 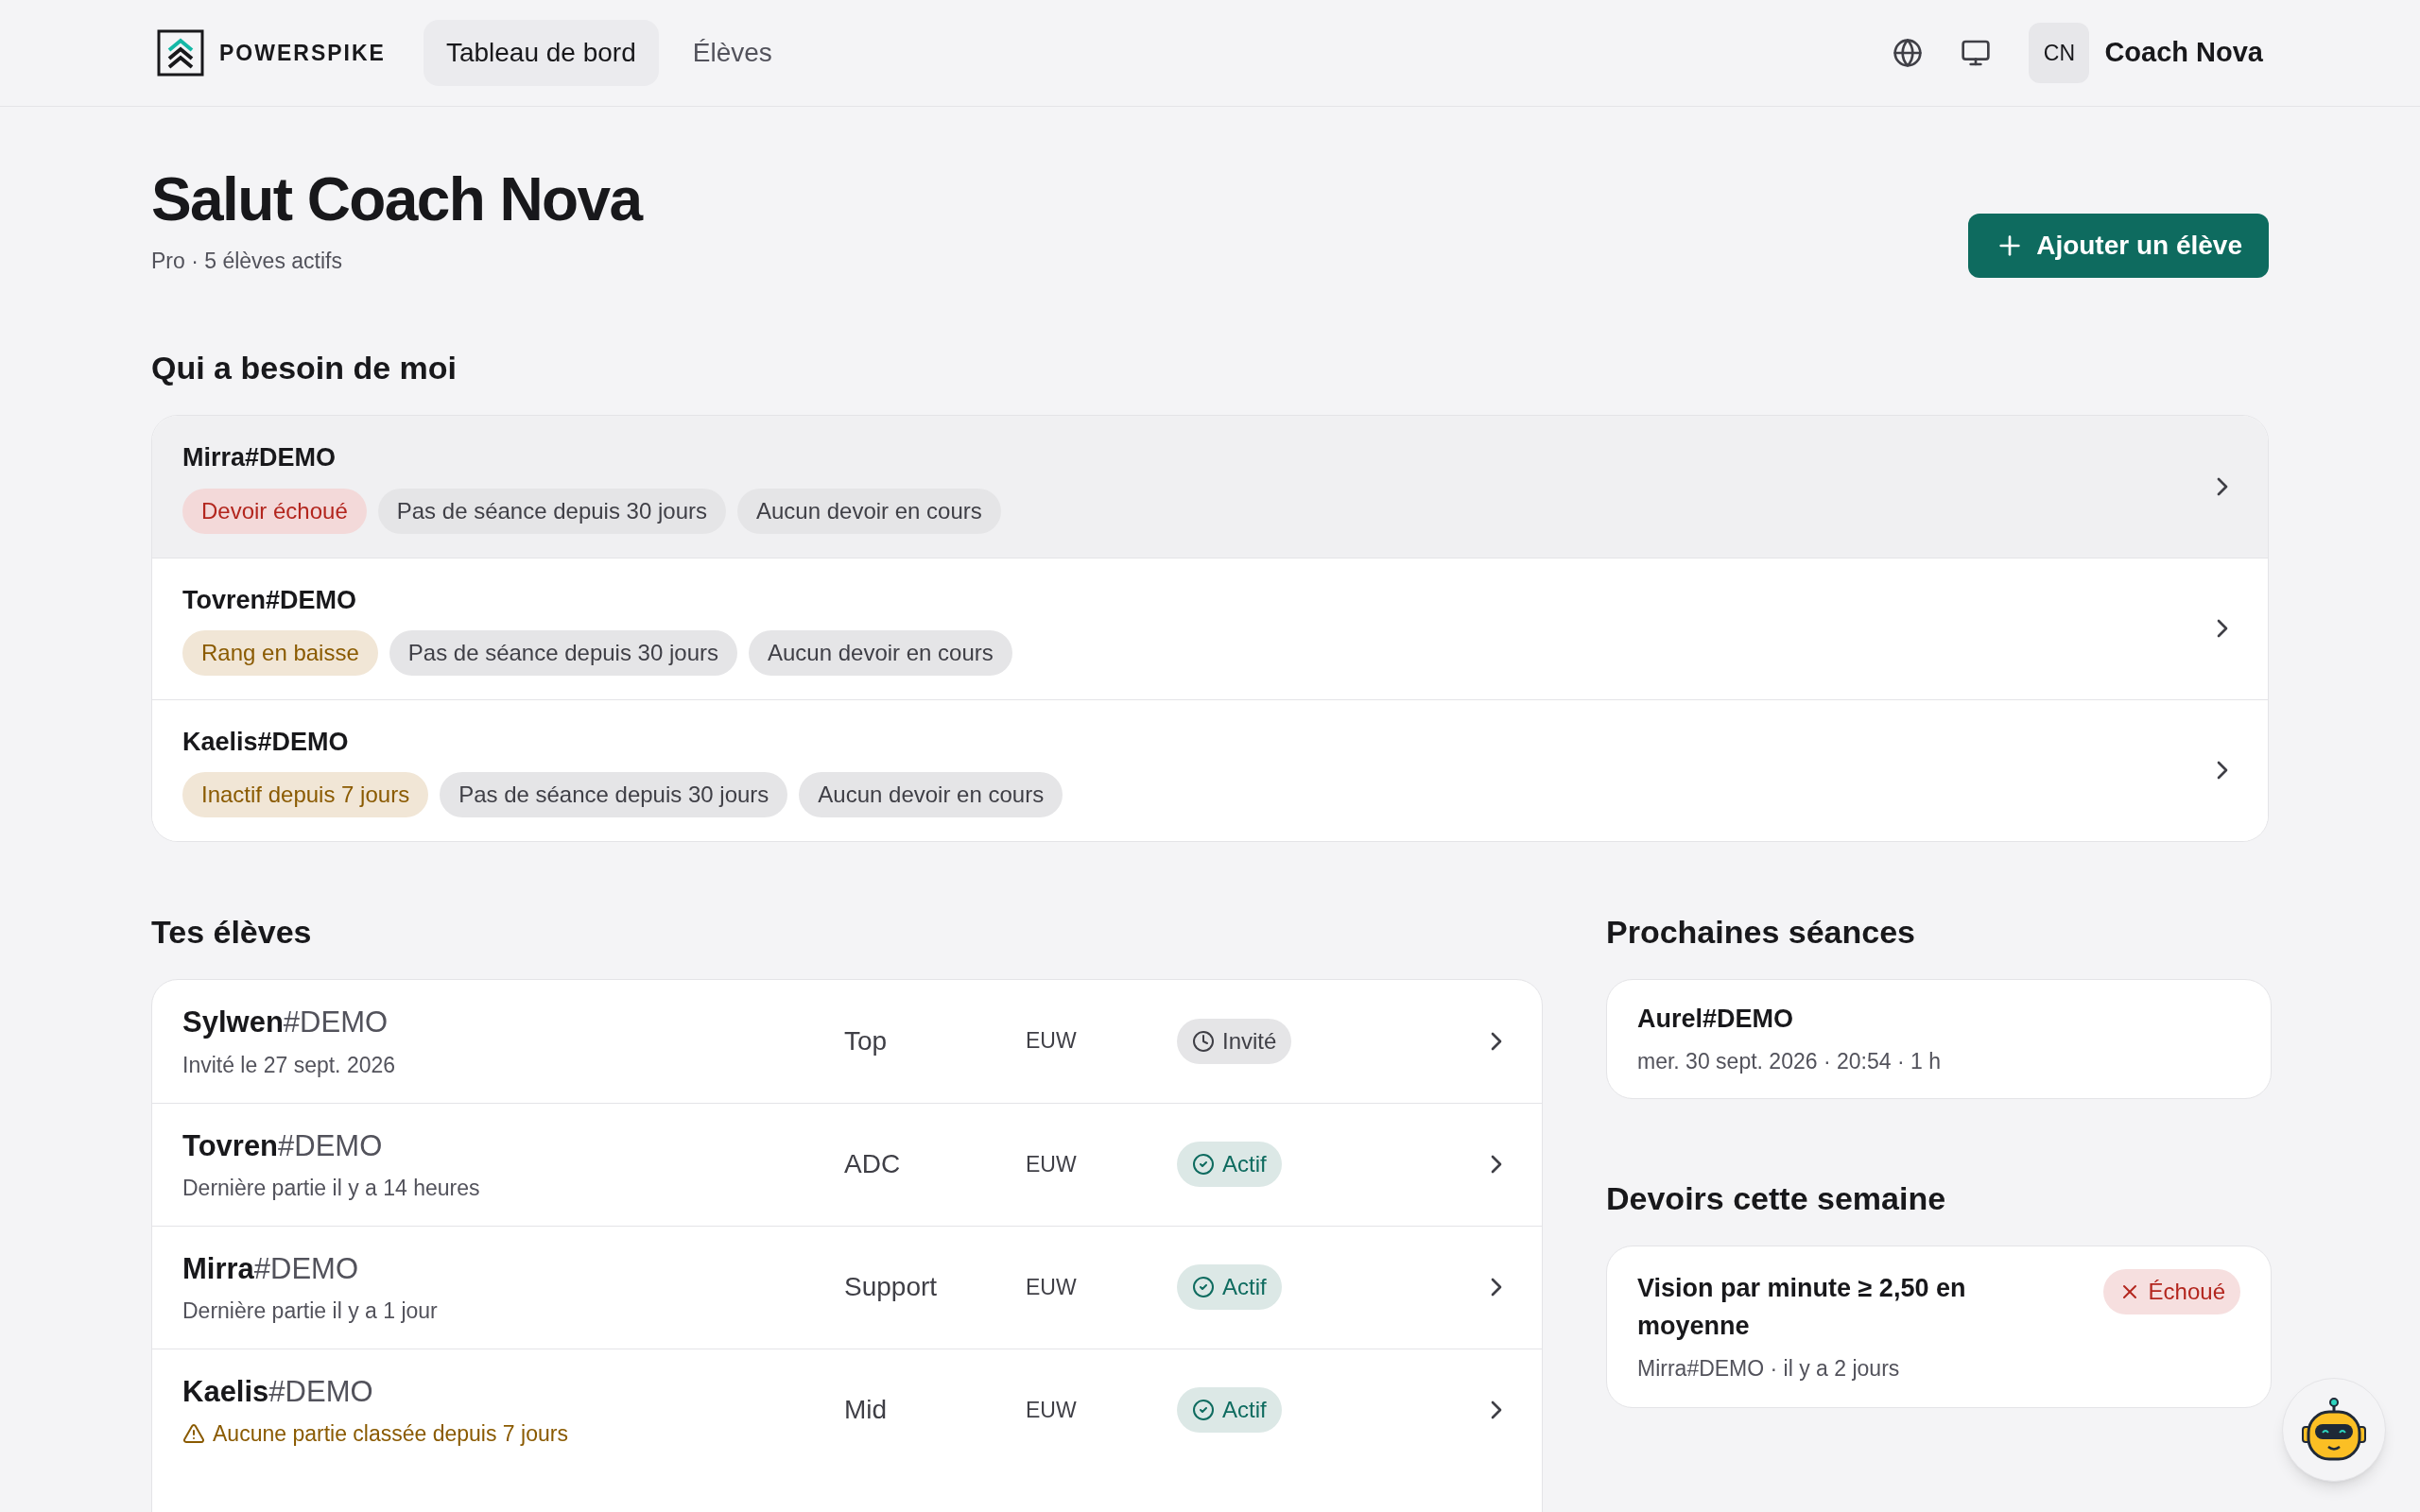 What do you see at coordinates (866, 1040) in the screenshot?
I see `role-text: Top` at bounding box center [866, 1040].